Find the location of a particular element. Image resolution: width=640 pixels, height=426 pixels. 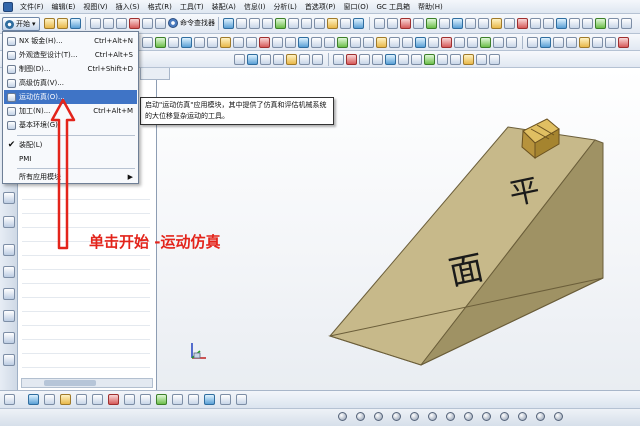

tutorial-annotation: 单击开始 -运动仿真 is located at coordinates (155, 242).